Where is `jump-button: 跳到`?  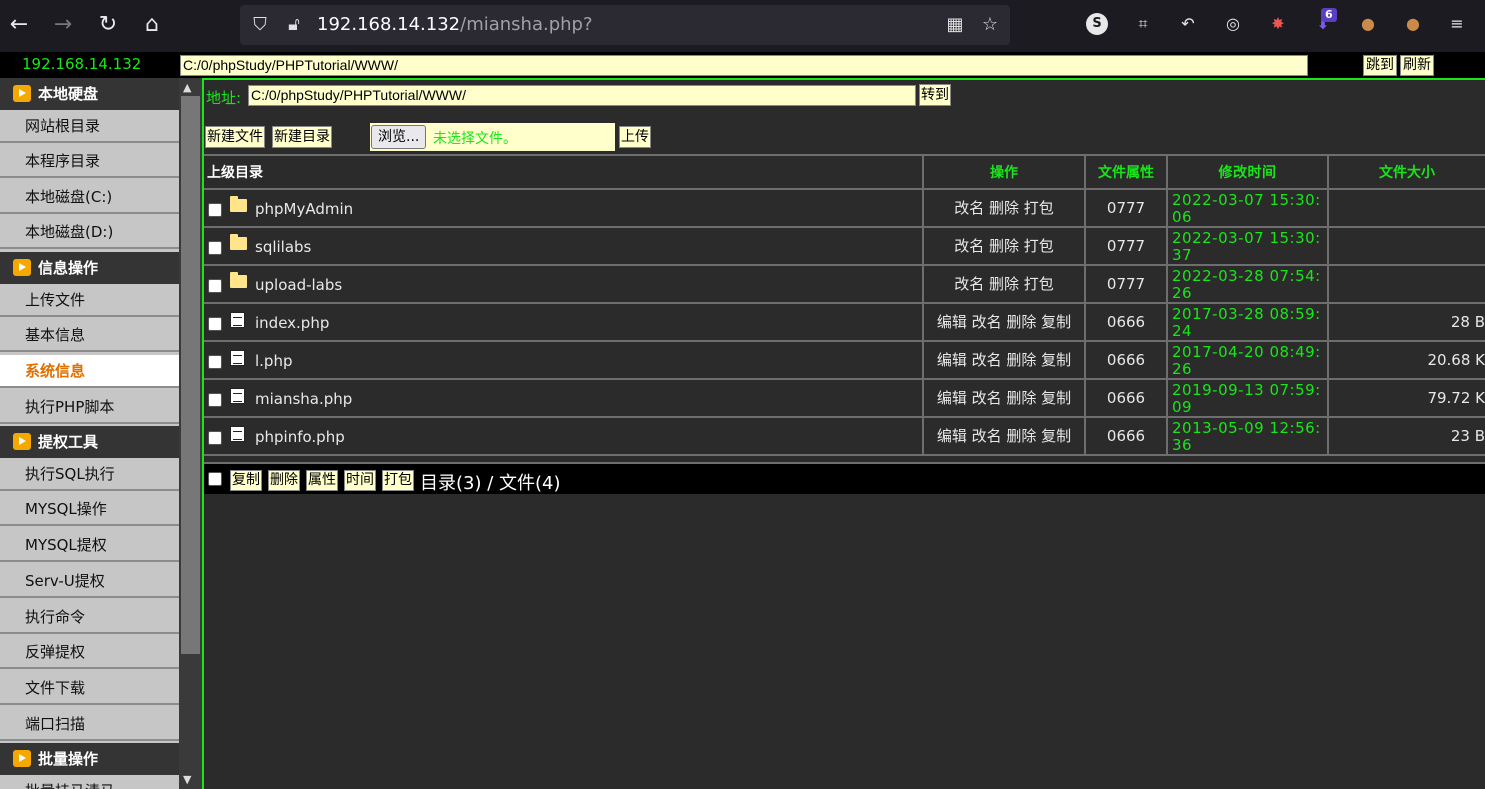
jump-button: 跳到 is located at coordinates (1380, 65).